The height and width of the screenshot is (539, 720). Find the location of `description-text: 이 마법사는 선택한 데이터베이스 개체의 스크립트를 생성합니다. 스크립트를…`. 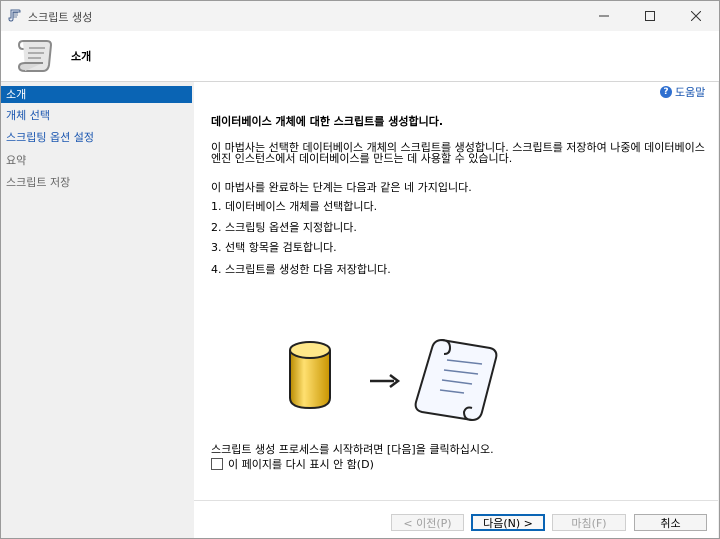

description-text: 이 마법사는 선택한 데이터베이스 개체의 스크립트를 생성합니다. 스크립트를… is located at coordinates (458, 153).